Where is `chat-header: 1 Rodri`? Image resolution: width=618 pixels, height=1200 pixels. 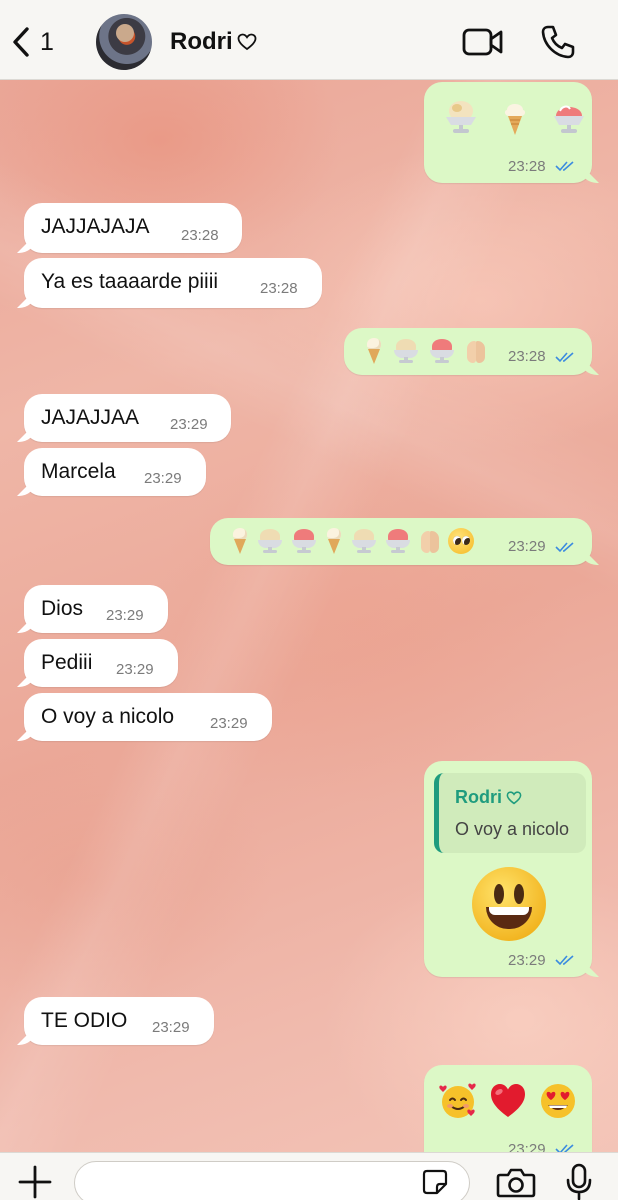
chat-header: 1 Rodri is located at coordinates (309, 40).